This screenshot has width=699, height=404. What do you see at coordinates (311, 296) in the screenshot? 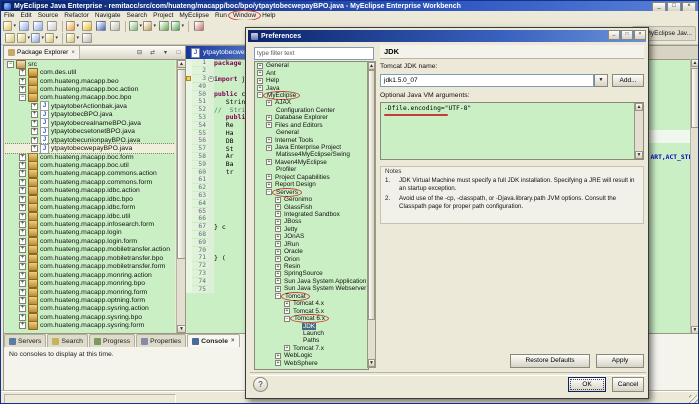
I see `pref-tree-item: − Tomcat` at bounding box center [311, 296].